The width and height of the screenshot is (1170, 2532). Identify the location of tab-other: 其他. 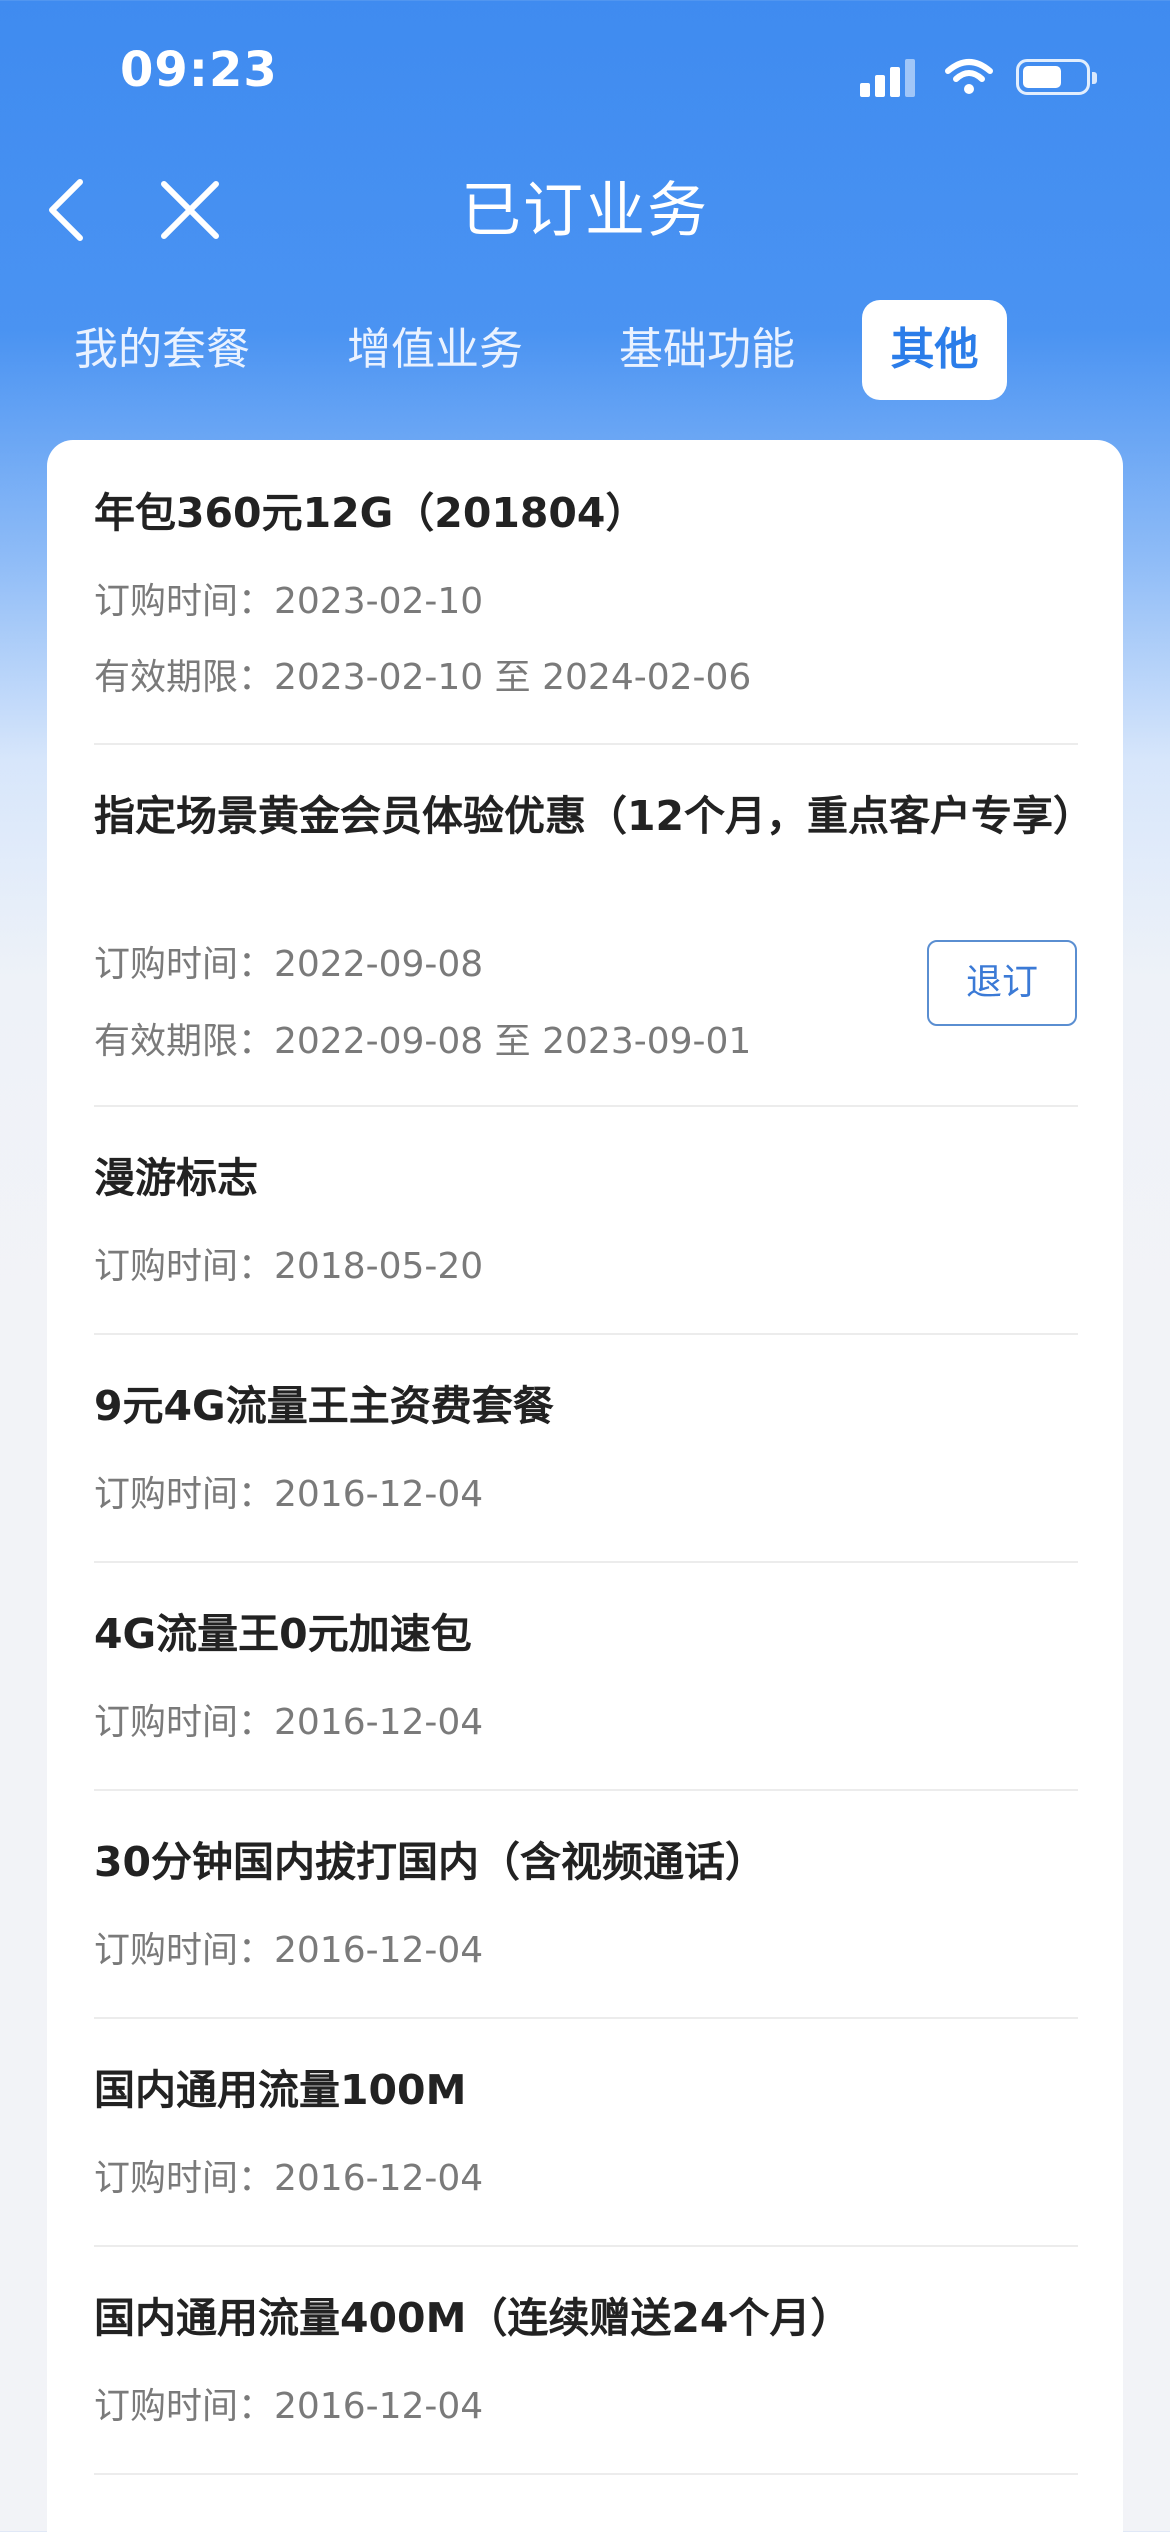
(934, 350).